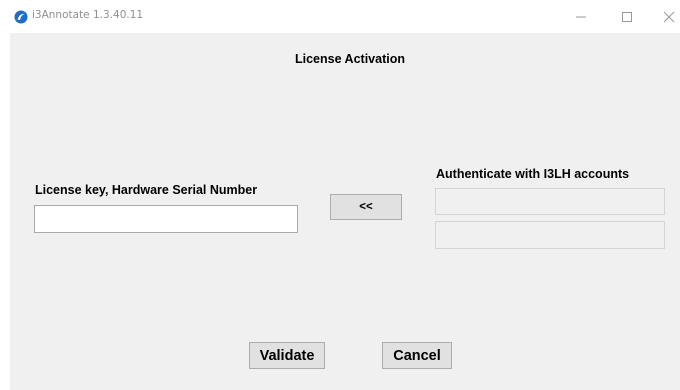 The image size is (680, 390). Describe the element at coordinates (350, 59) in the screenshot. I see `dialog-heading: License Activation` at that location.